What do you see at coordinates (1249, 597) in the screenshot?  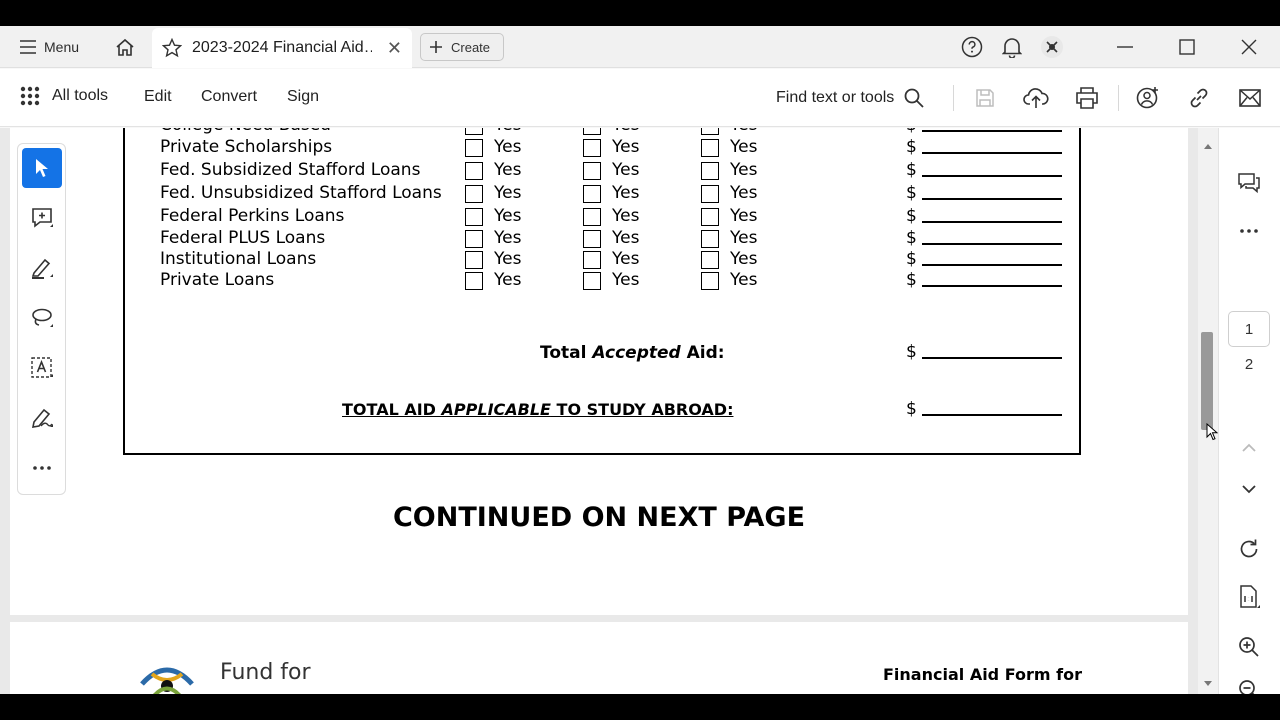 I see `actual-size-button` at bounding box center [1249, 597].